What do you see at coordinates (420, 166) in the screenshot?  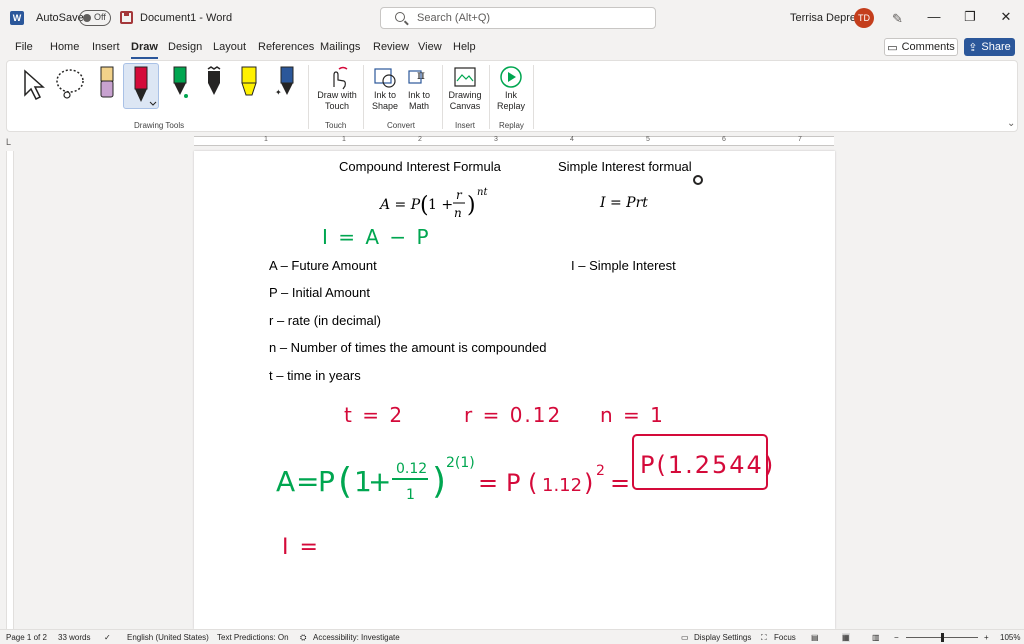 I see `compound-interest-heading: Compound Interest Formula` at bounding box center [420, 166].